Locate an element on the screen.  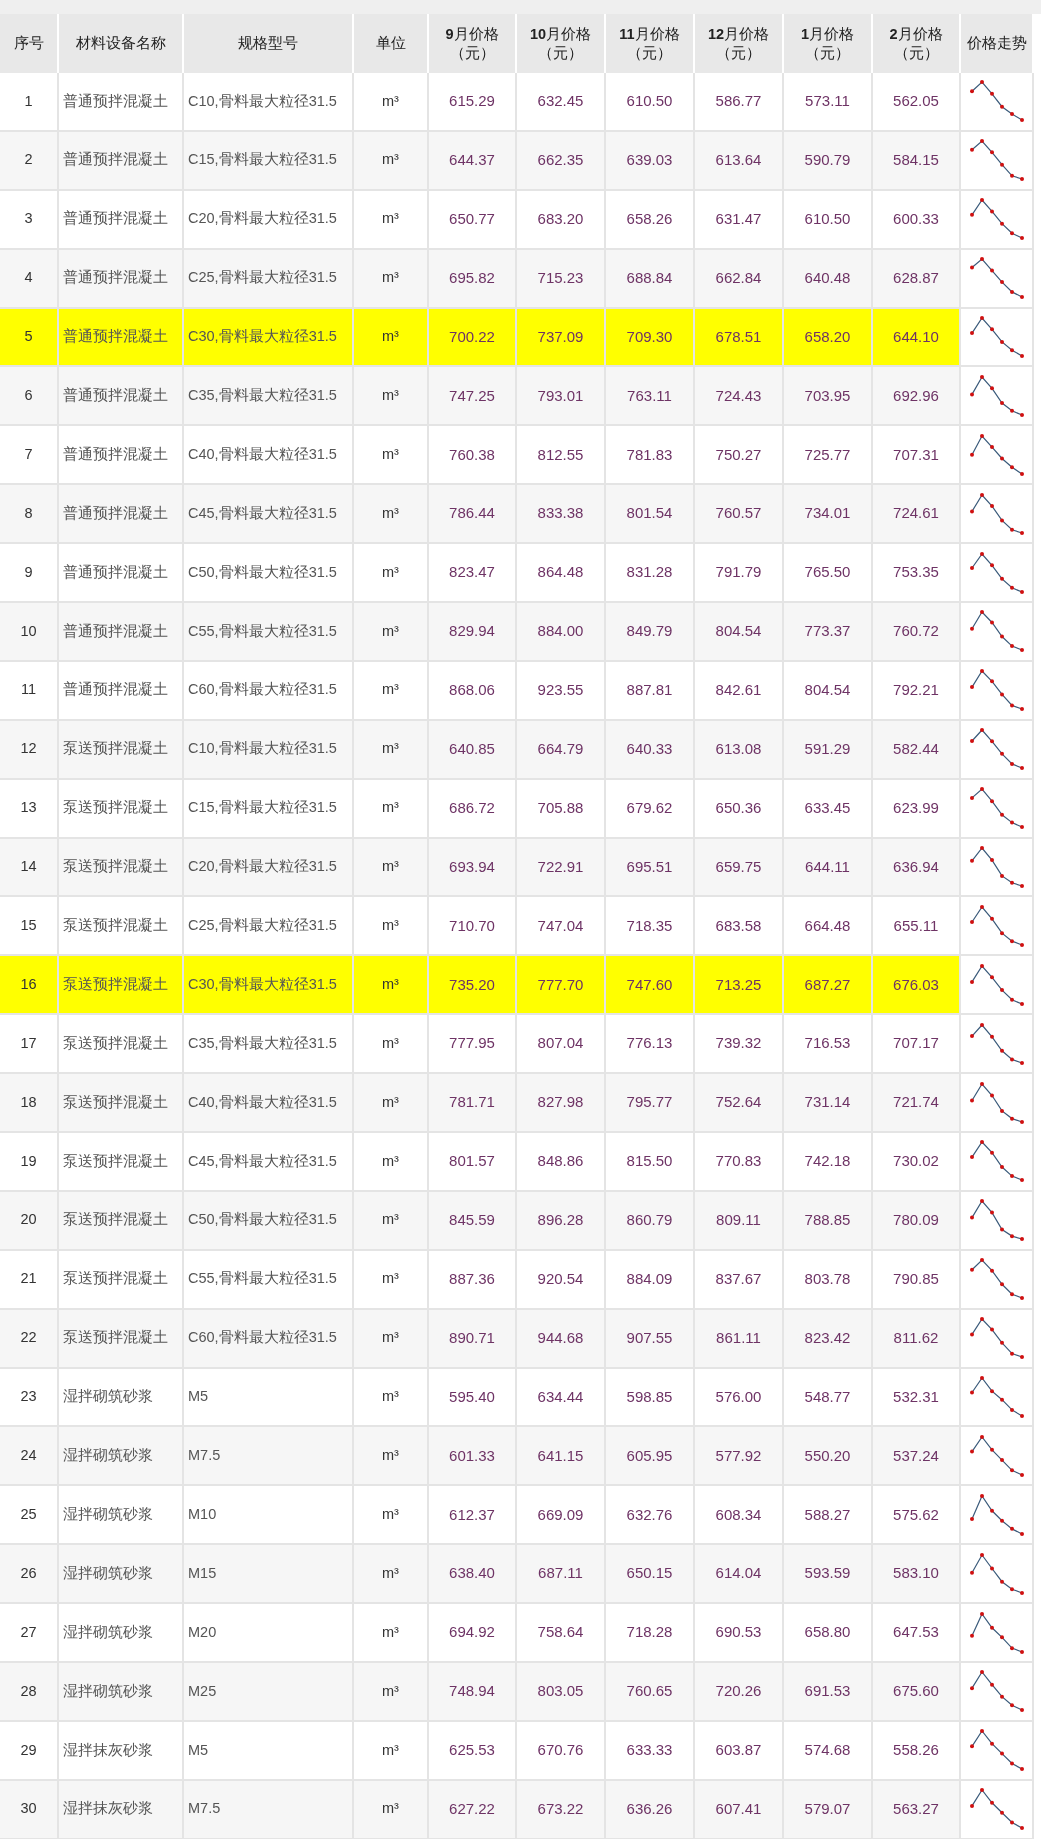
price-cell: 896.28 is located at coordinates (561, 1221).